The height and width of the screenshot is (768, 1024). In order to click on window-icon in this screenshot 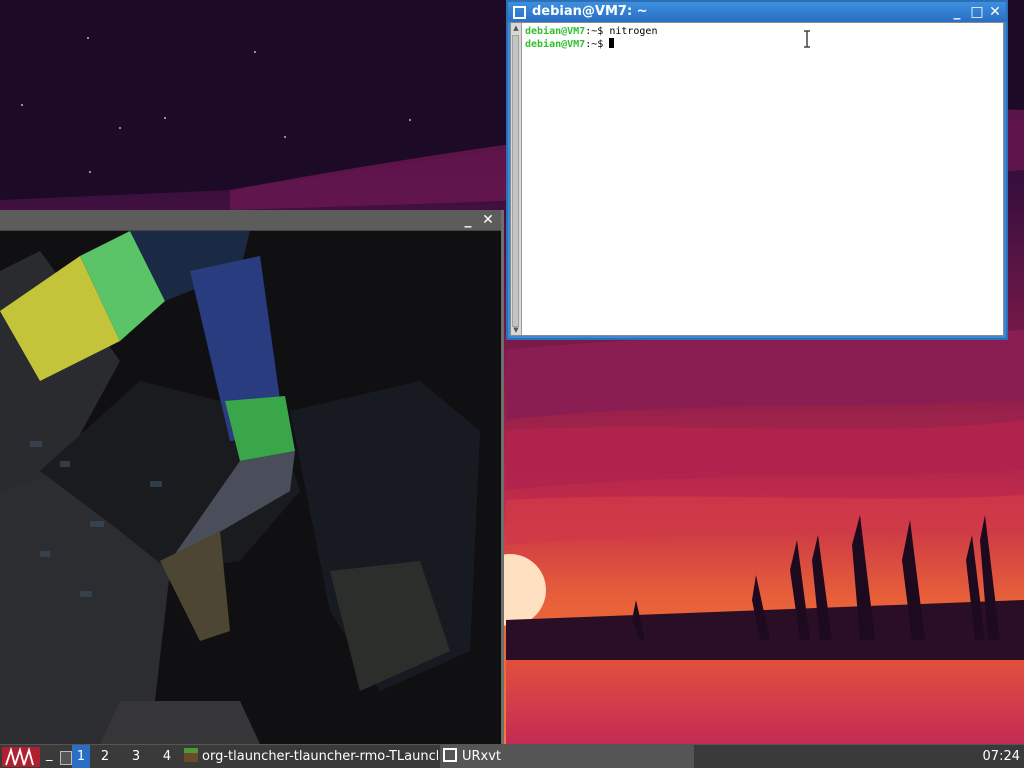, I will do `click(450, 755)`.